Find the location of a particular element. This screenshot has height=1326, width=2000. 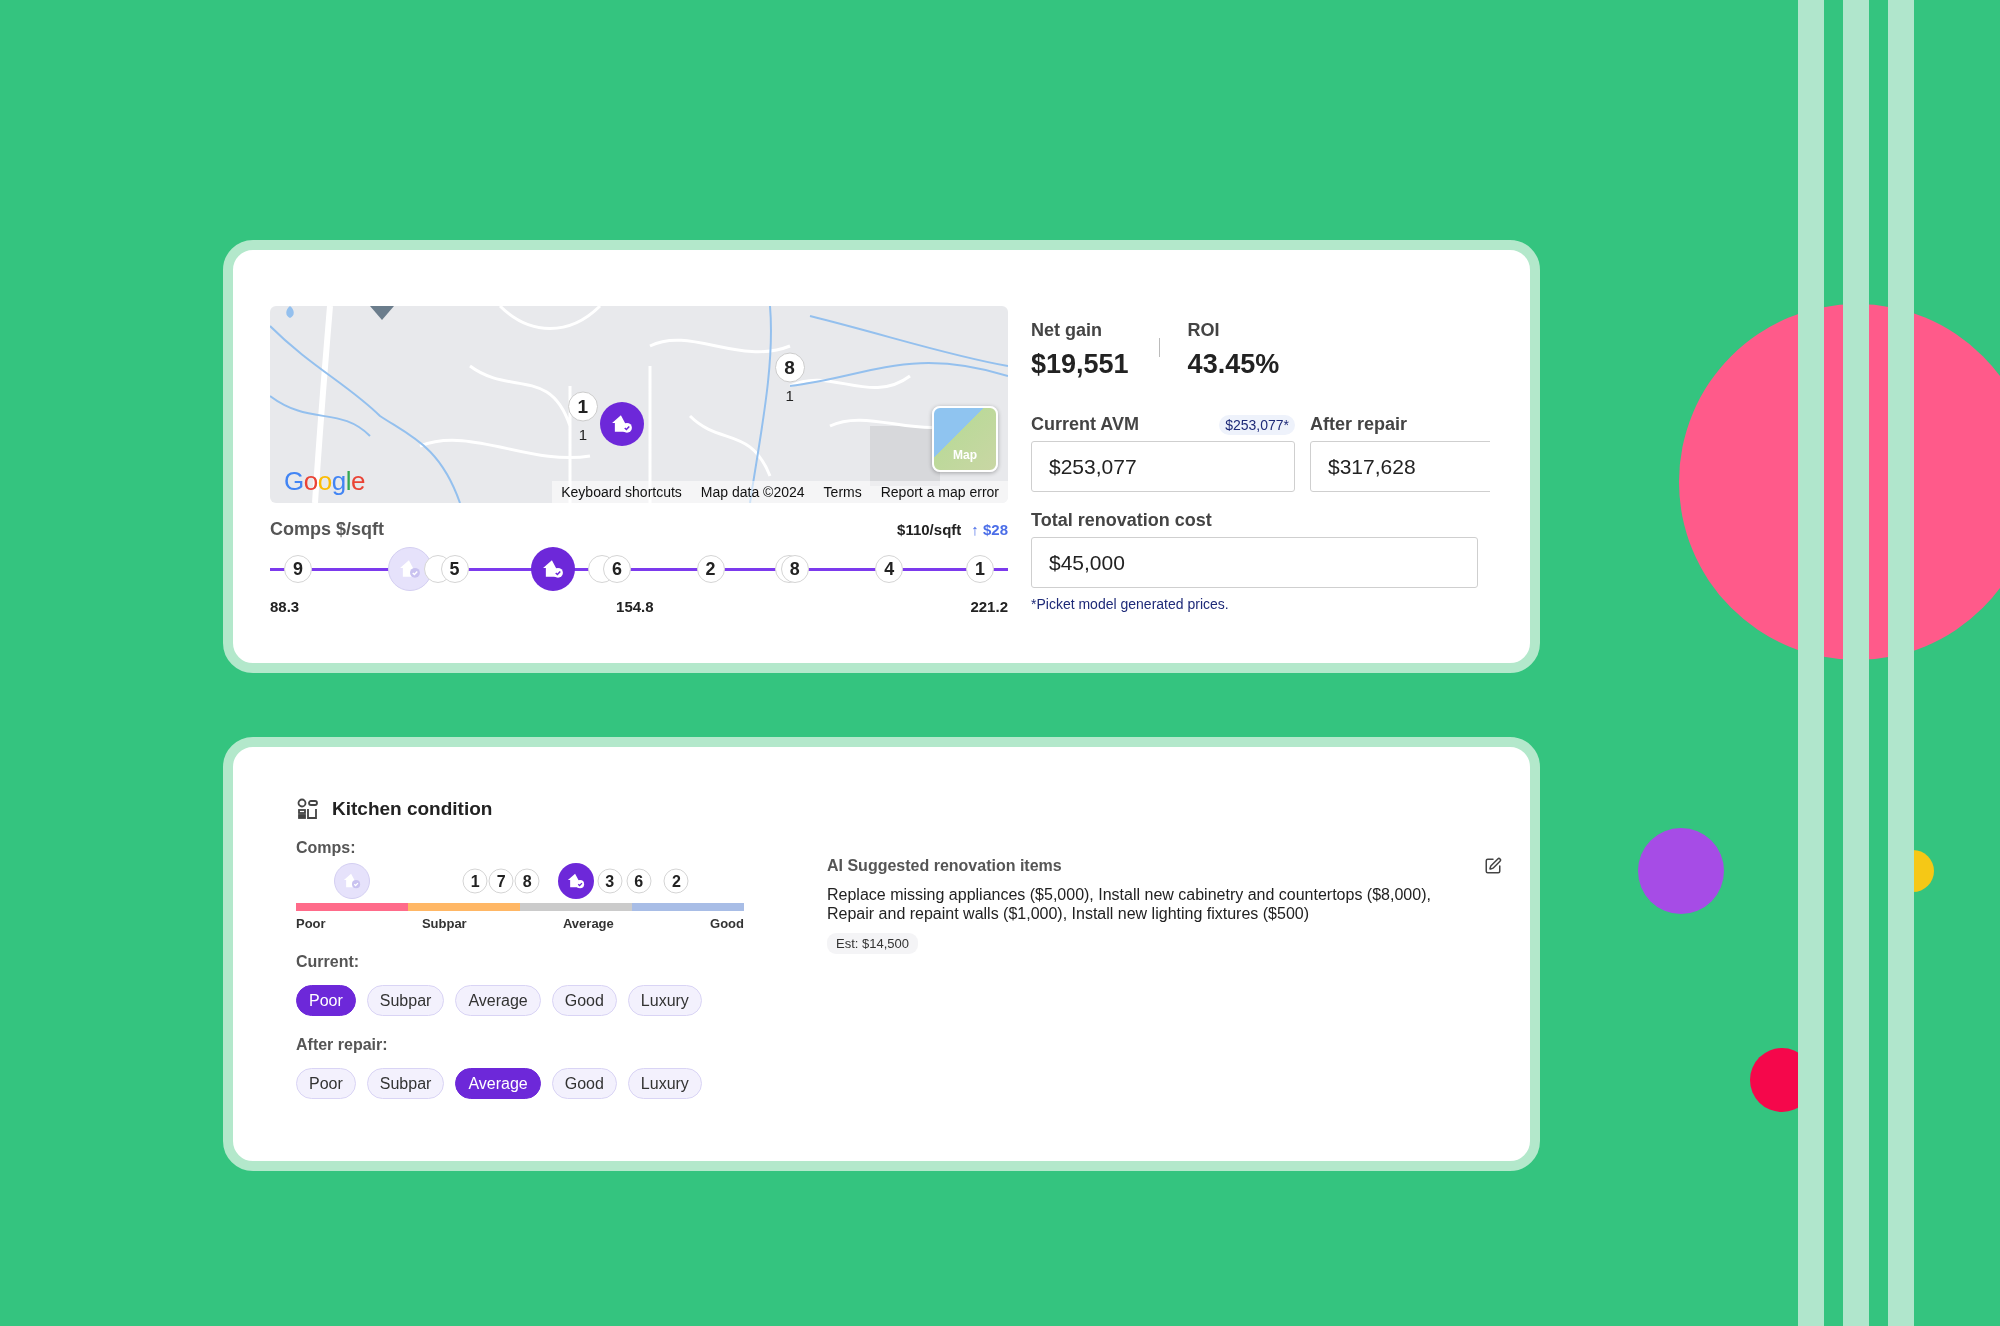

footnote: *Picket model generated prices. is located at coordinates (1130, 604).